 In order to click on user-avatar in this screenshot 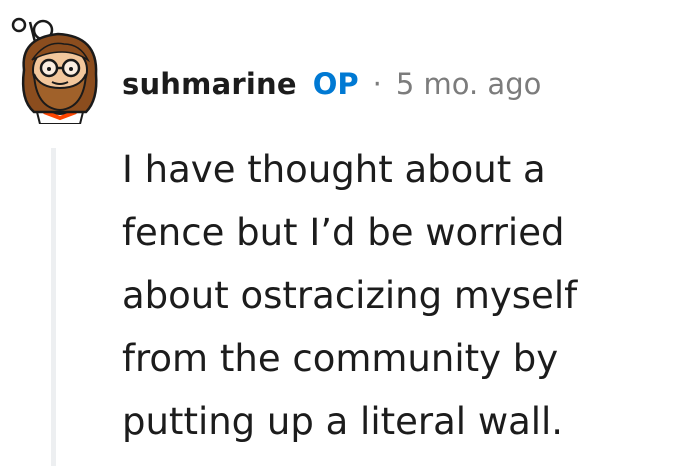, I will do `click(58, 66)`.